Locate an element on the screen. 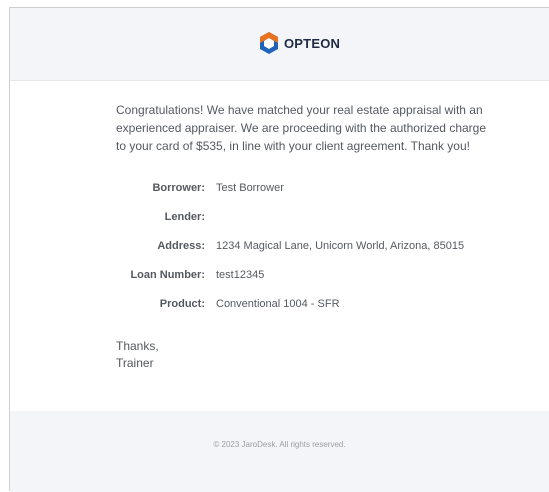  detail-label: Borrower: is located at coordinates (178, 188).